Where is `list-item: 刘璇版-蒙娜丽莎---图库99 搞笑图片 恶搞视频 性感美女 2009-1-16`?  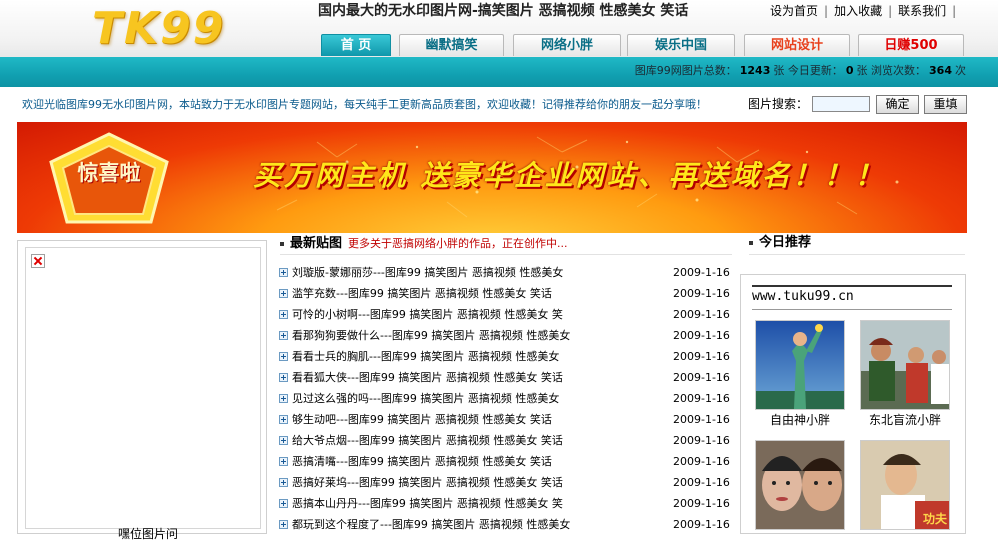
list-item: 刘璇版-蒙娜丽莎---图库99 搞笑图片 恶搞视频 性感美女 2009-1-16 is located at coordinates (507, 272).